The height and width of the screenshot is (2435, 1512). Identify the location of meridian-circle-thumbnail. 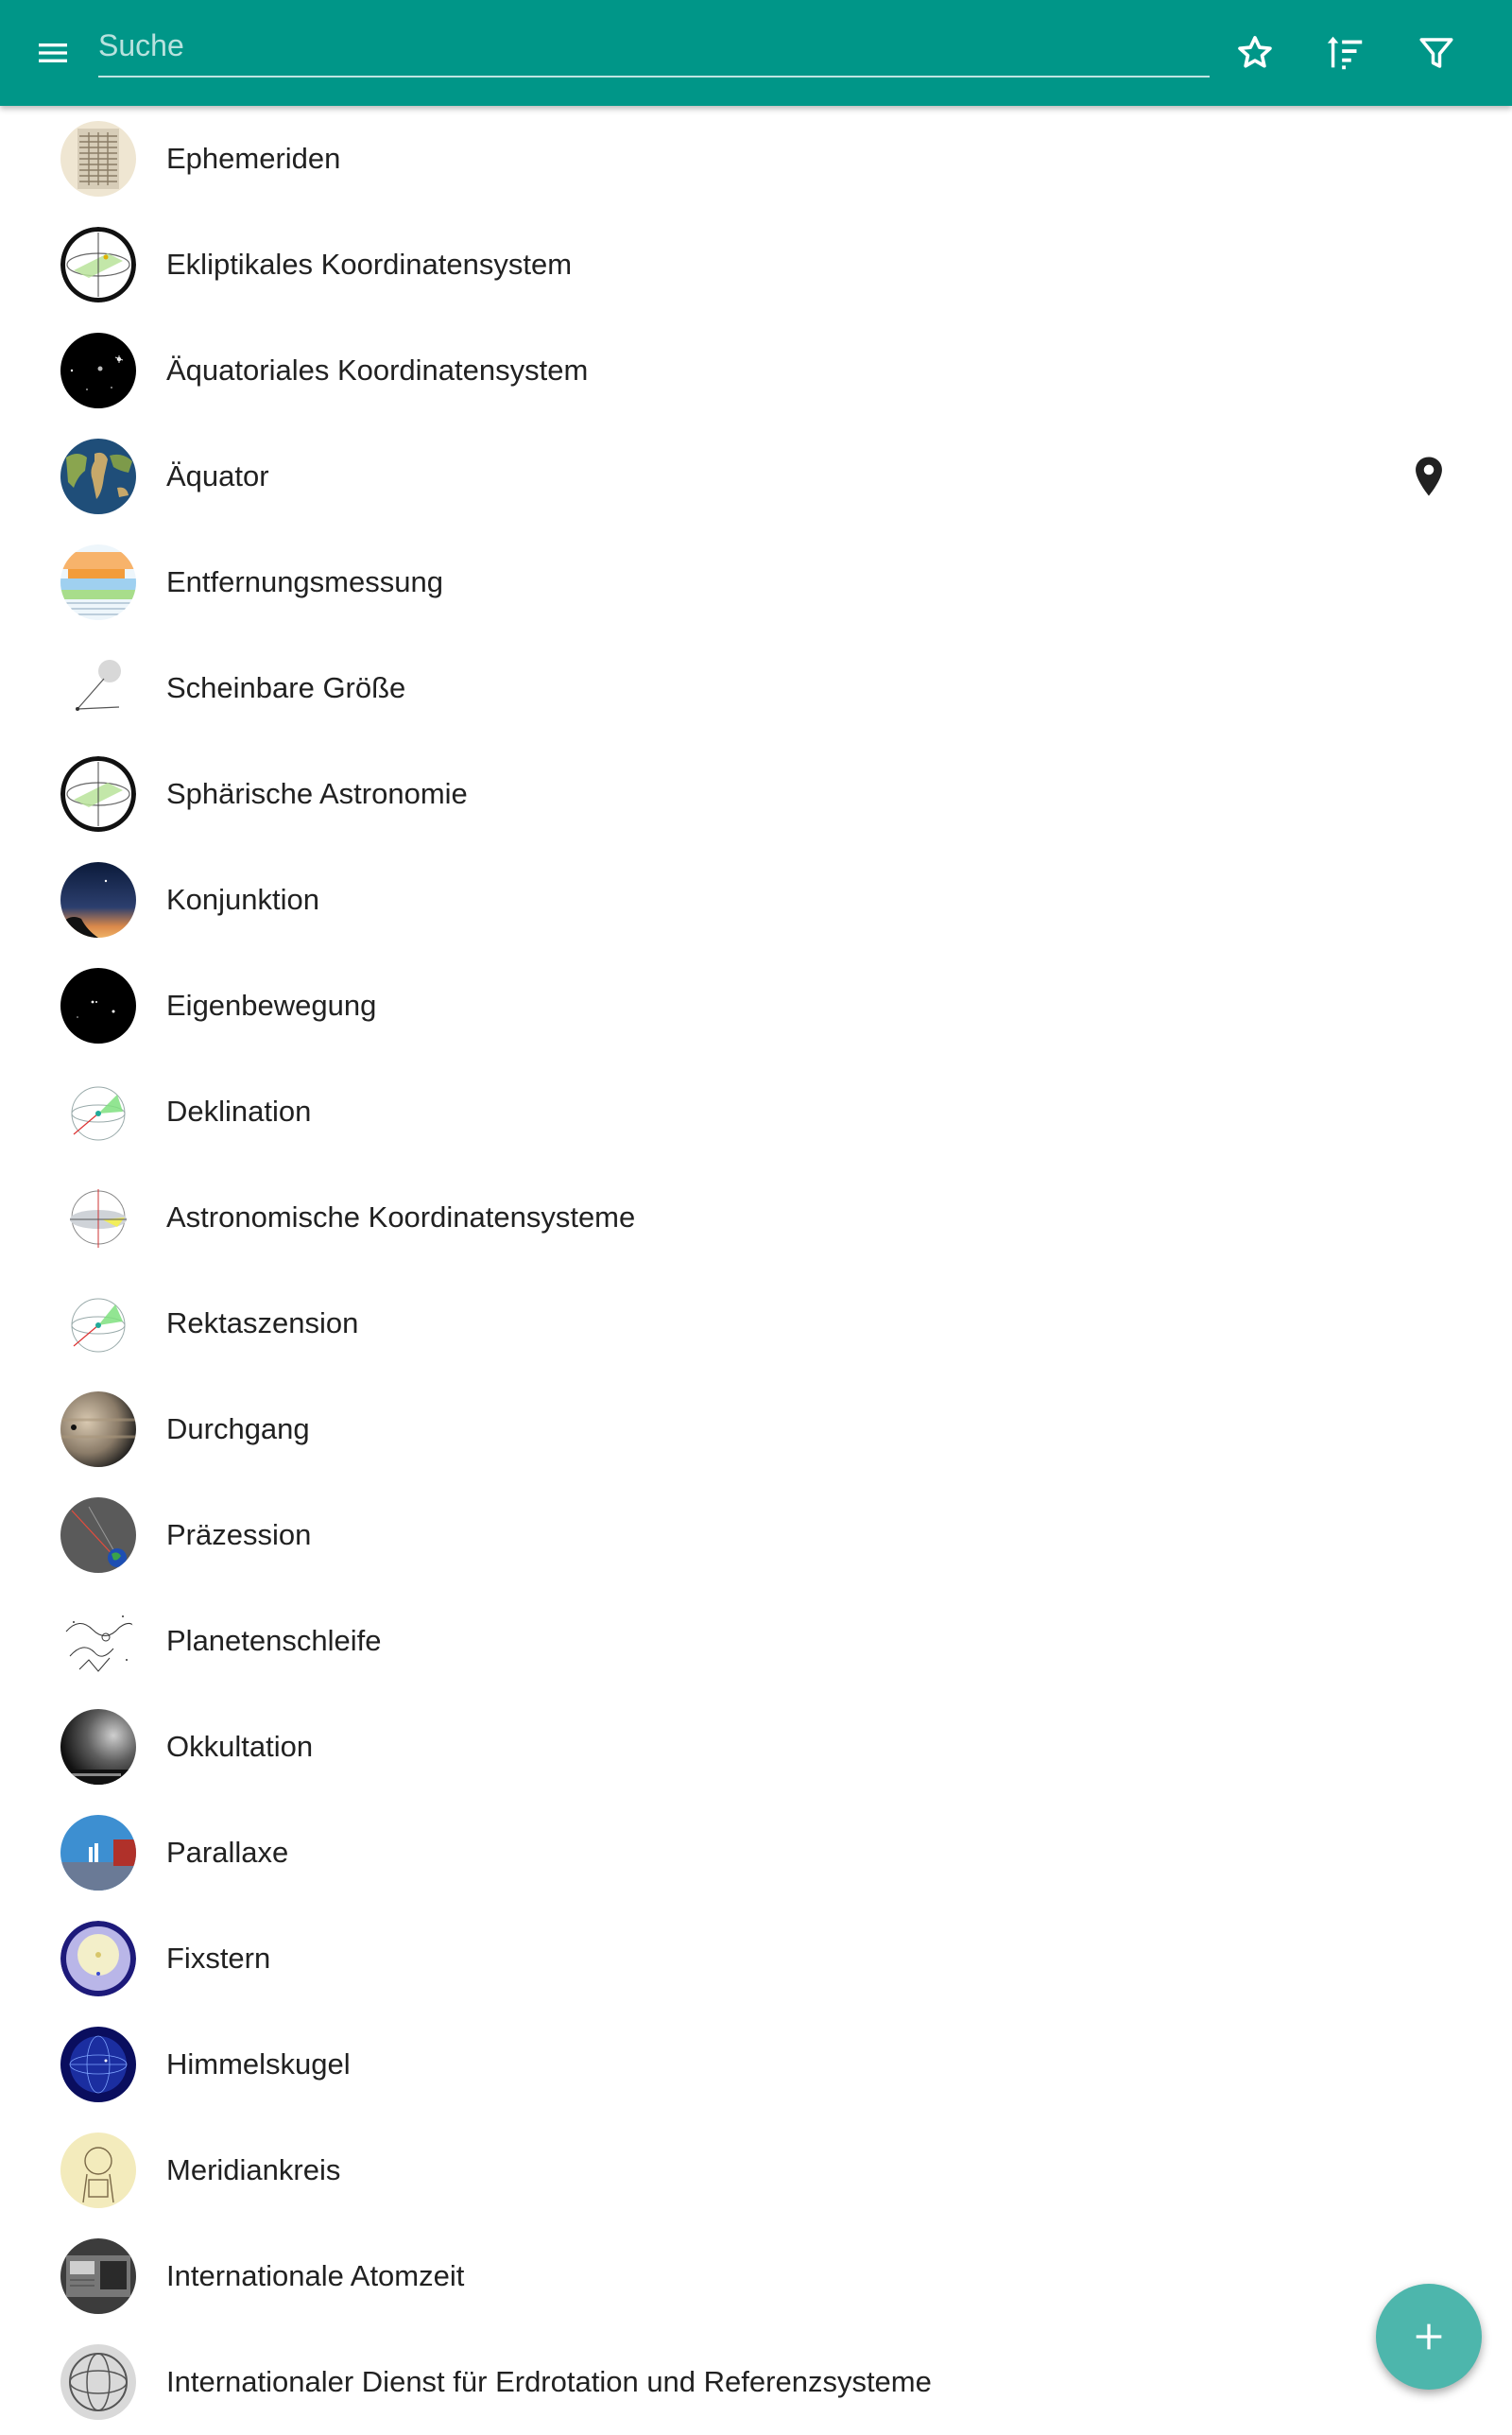
(98, 2170).